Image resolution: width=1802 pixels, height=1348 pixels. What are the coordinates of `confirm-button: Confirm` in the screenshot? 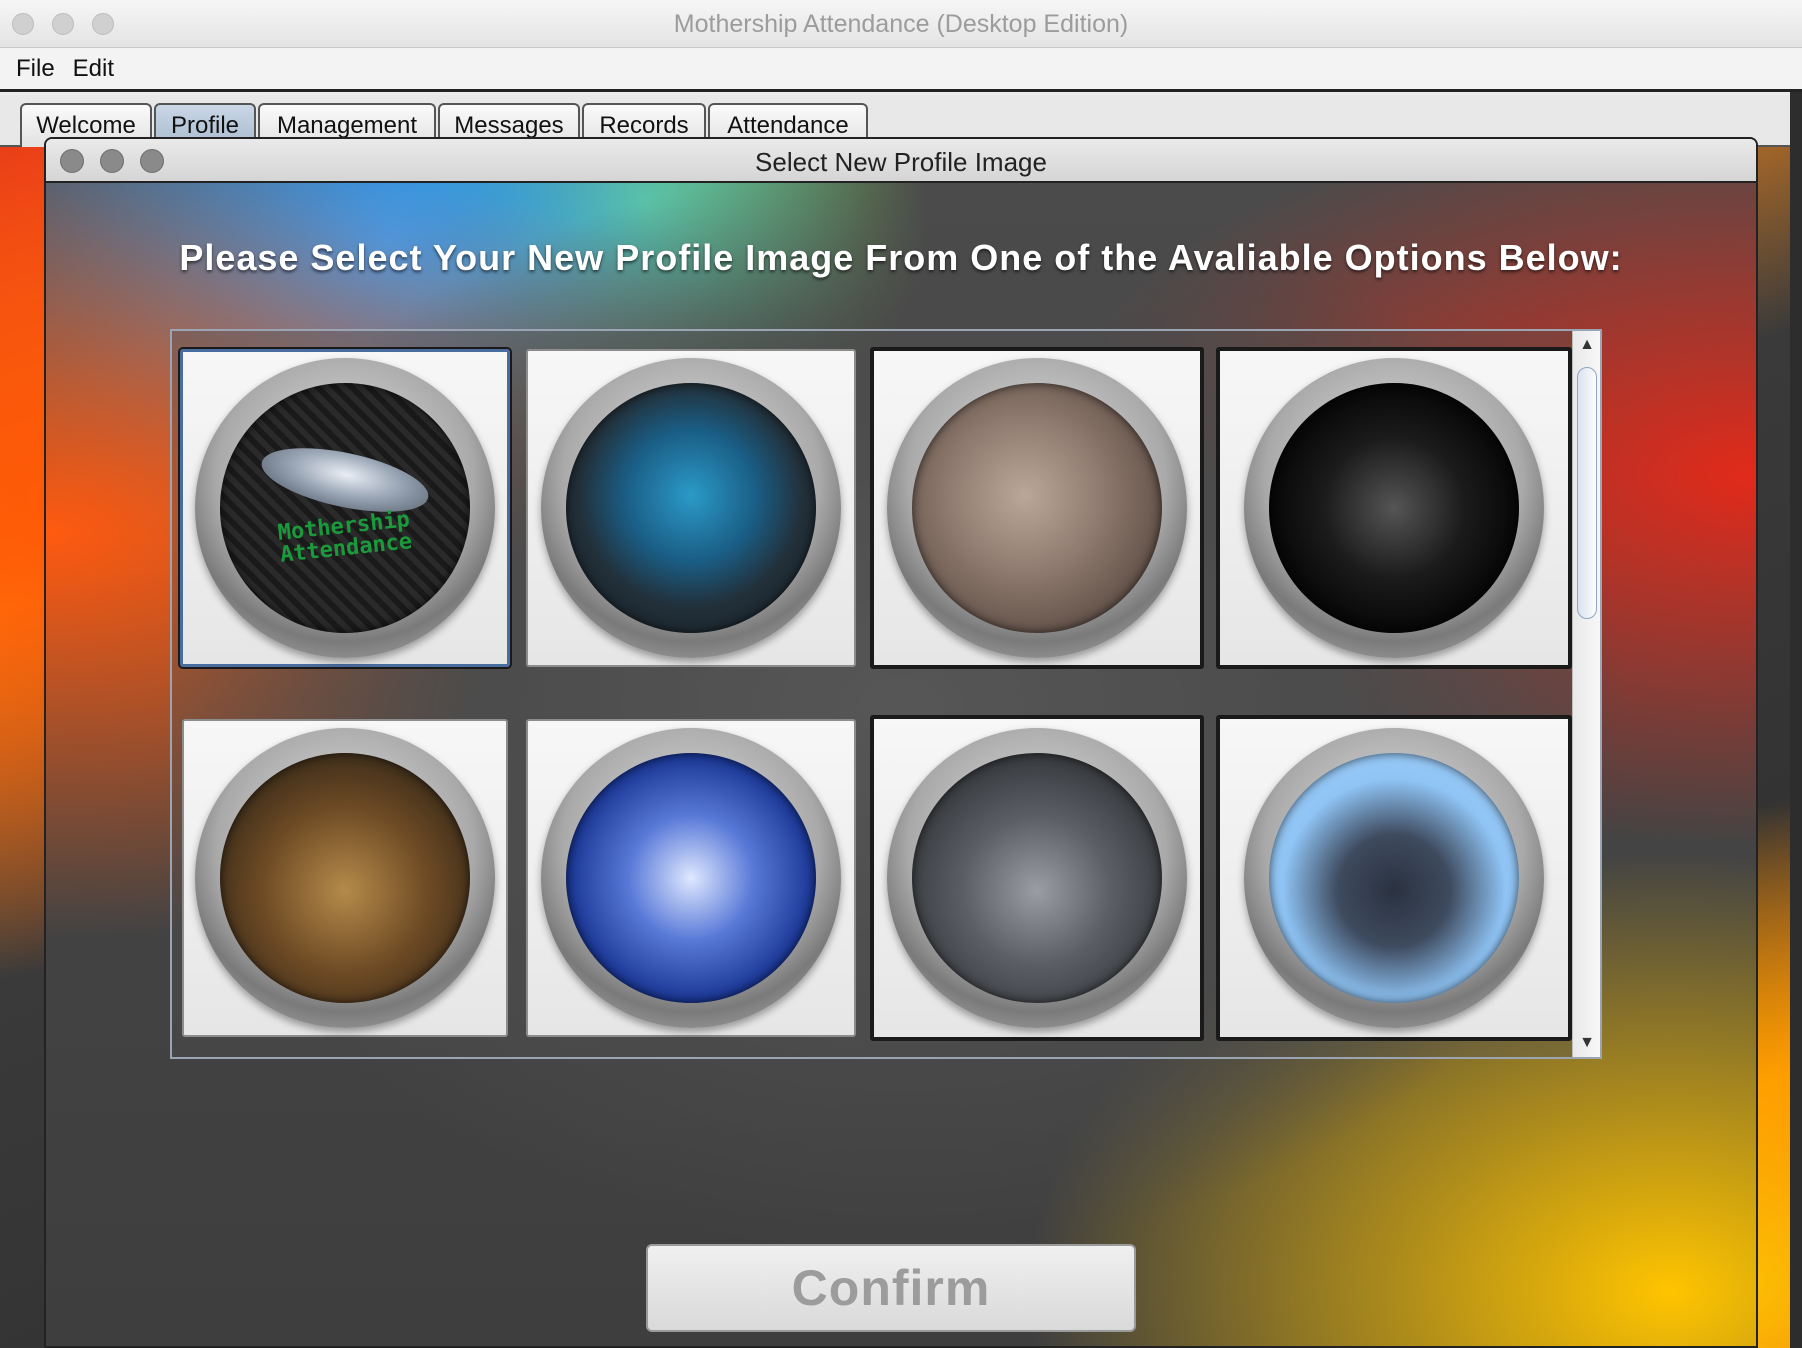 It's located at (891, 1288).